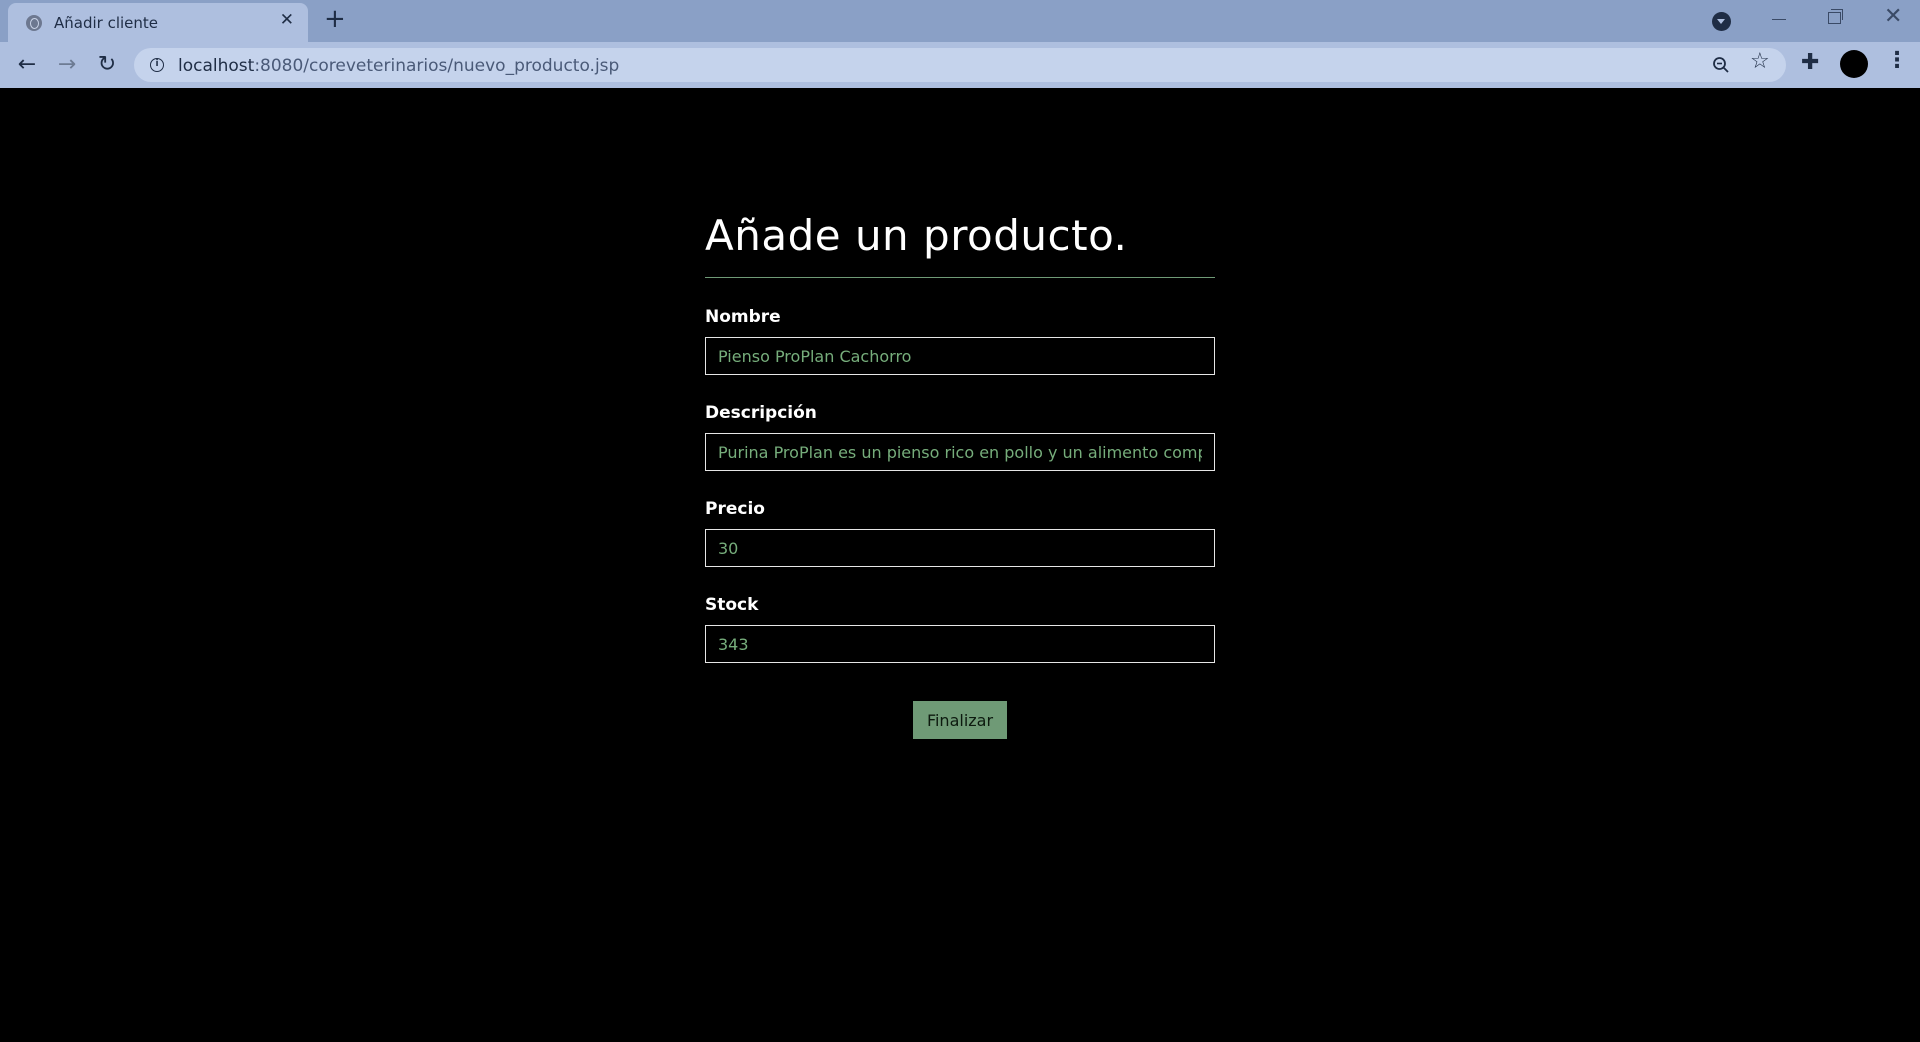 The image size is (1920, 1042). Describe the element at coordinates (960, 548) in the screenshot. I see `precio-input` at that location.